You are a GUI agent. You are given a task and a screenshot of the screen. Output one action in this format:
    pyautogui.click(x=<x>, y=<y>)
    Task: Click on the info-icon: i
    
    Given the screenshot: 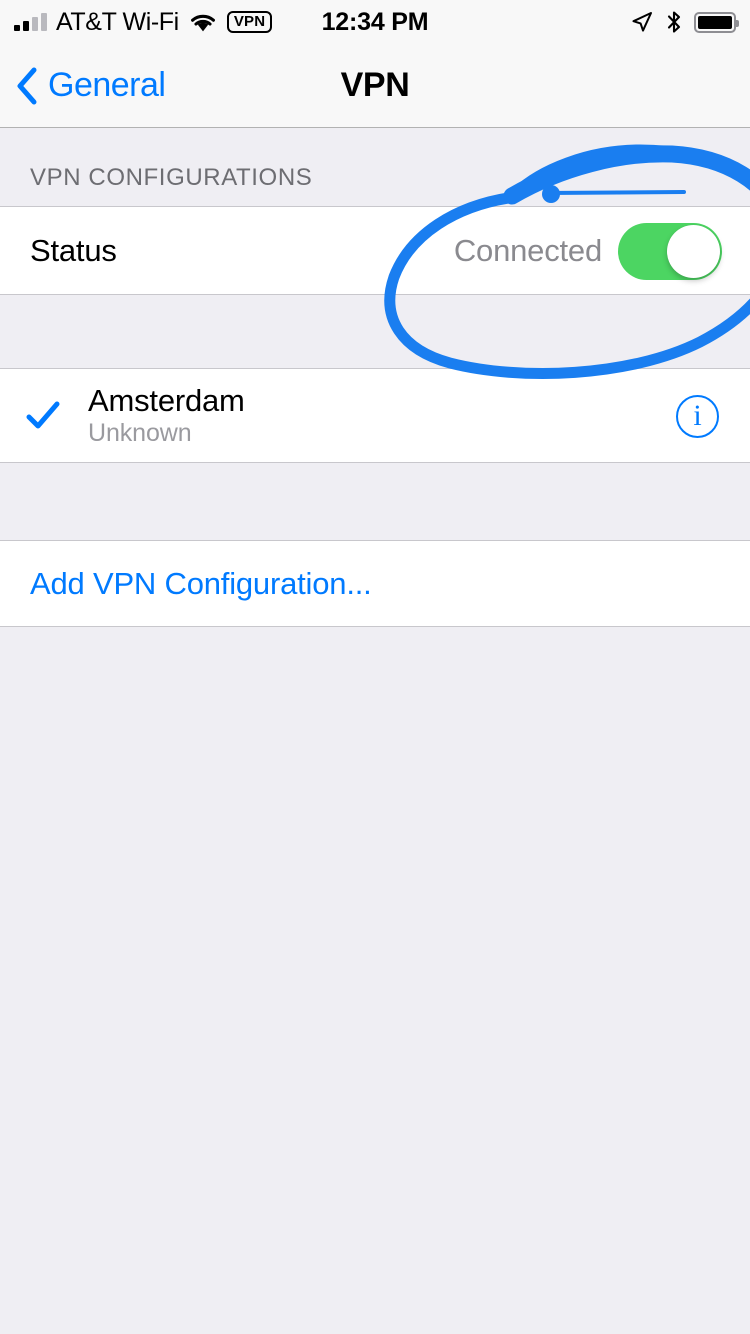 What is the action you would take?
    pyautogui.click(x=697, y=416)
    